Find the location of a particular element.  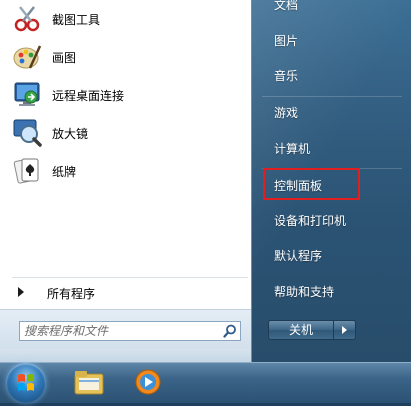

program-magnifier: 放大镜 is located at coordinates (126, 133).